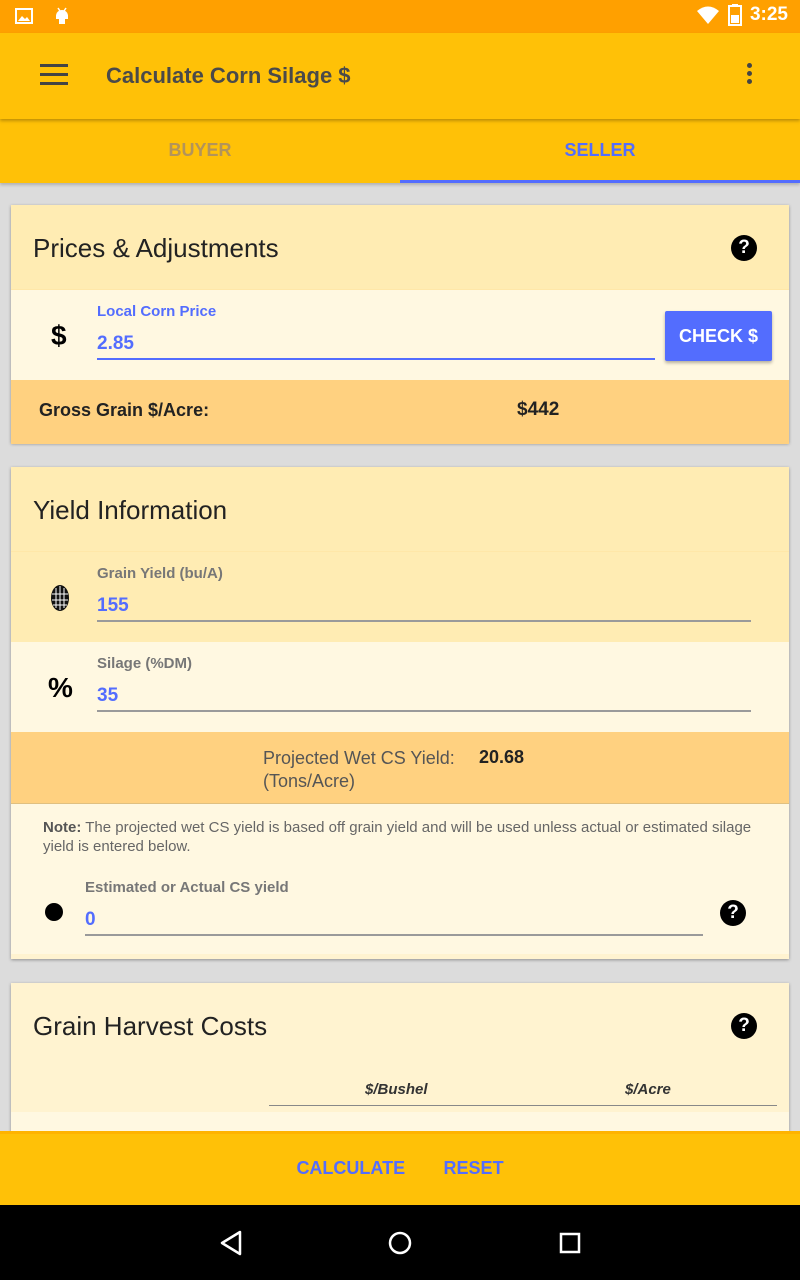 This screenshot has height=1280, width=800. I want to click on yield-card-title: Yield Information, so click(130, 510).